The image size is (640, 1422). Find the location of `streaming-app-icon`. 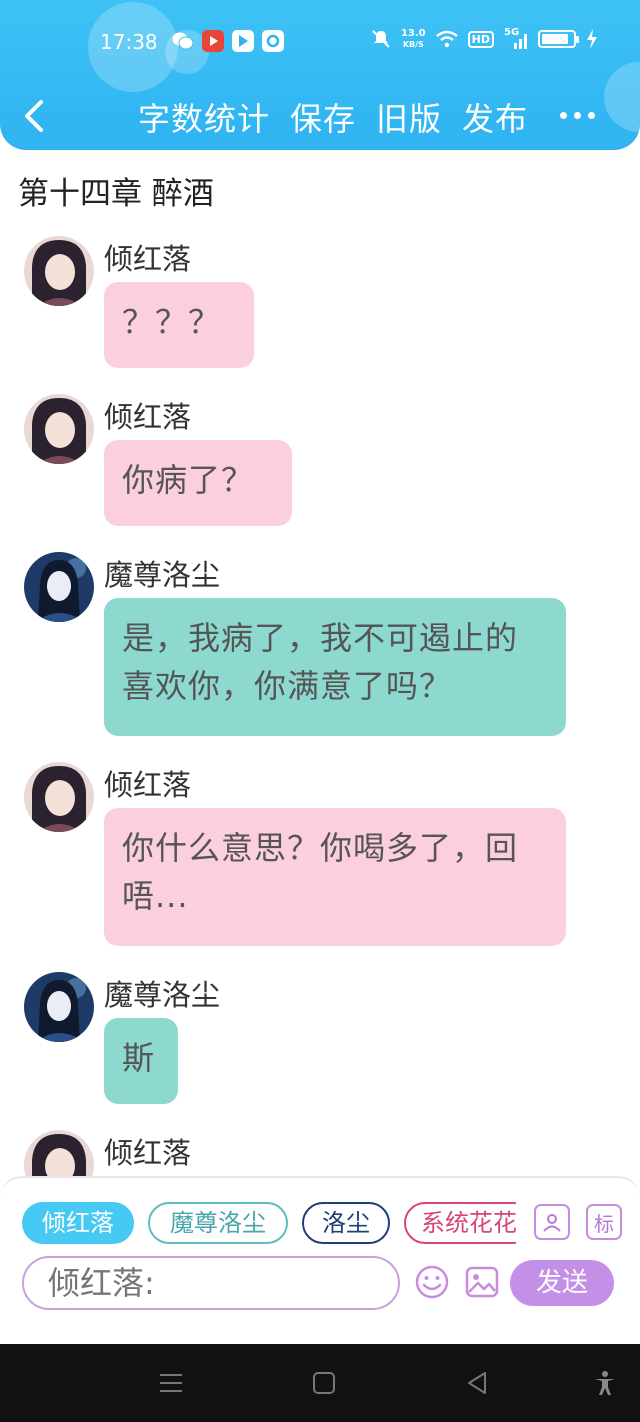

streaming-app-icon is located at coordinates (243, 41).